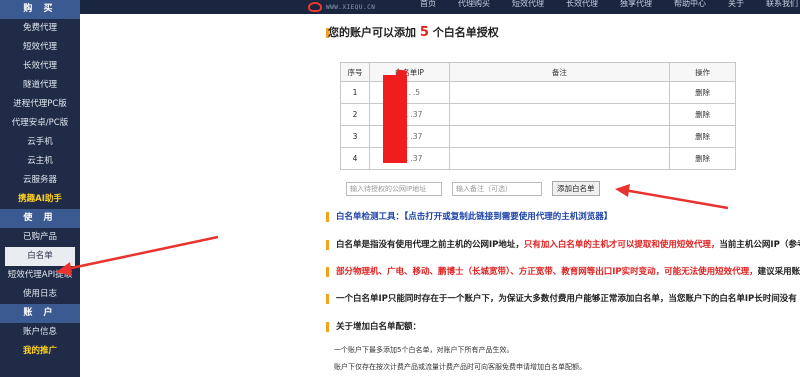 Image resolution: width=800 pixels, height=377 pixels. What do you see at coordinates (394, 188) in the screenshot?
I see `ip-input` at bounding box center [394, 188].